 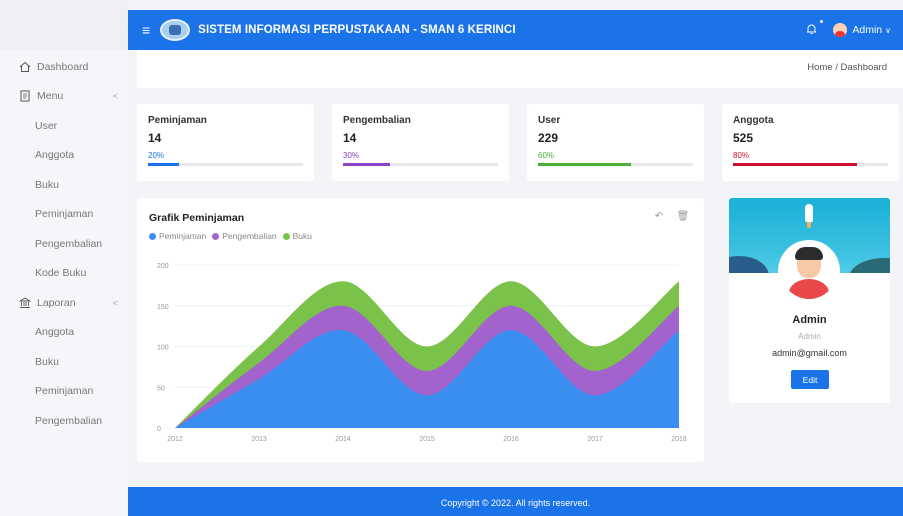 I want to click on y-tick-label: 100, so click(x=163, y=348).